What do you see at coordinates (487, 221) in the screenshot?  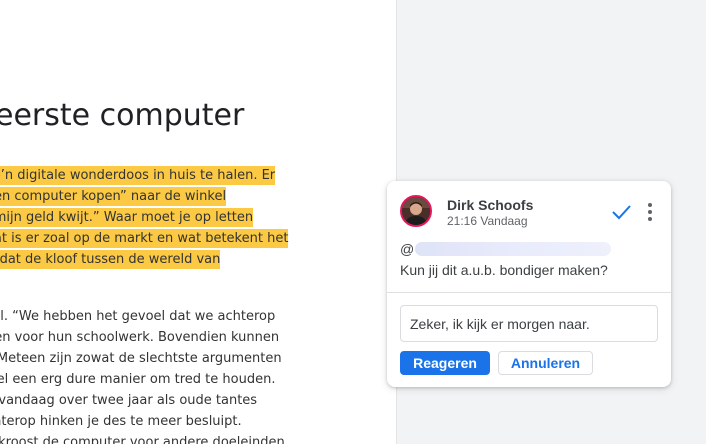 I see `comment-timestamp: 21:16 Vandaag` at bounding box center [487, 221].